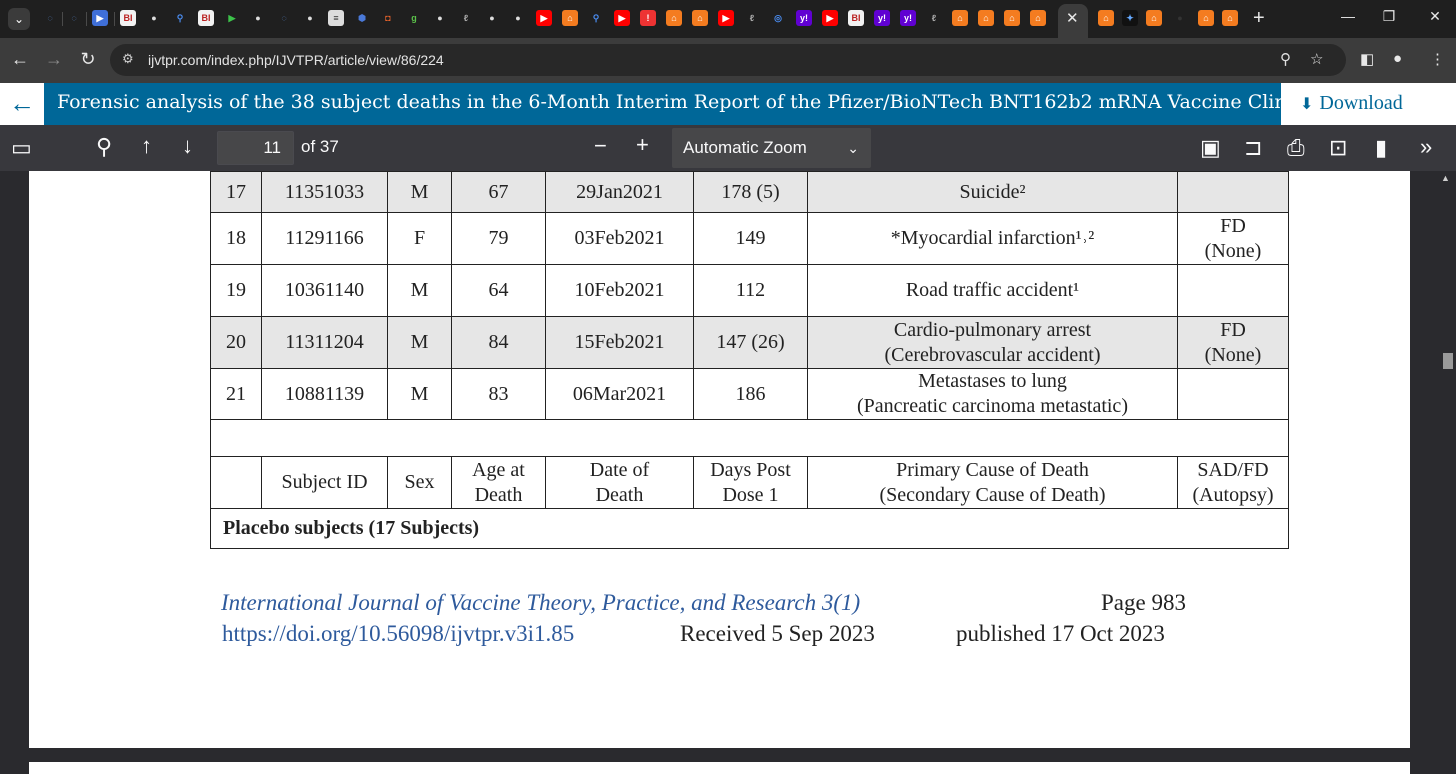  Describe the element at coordinates (600, 146) in the screenshot. I see `zoom-out-icon: −` at that location.